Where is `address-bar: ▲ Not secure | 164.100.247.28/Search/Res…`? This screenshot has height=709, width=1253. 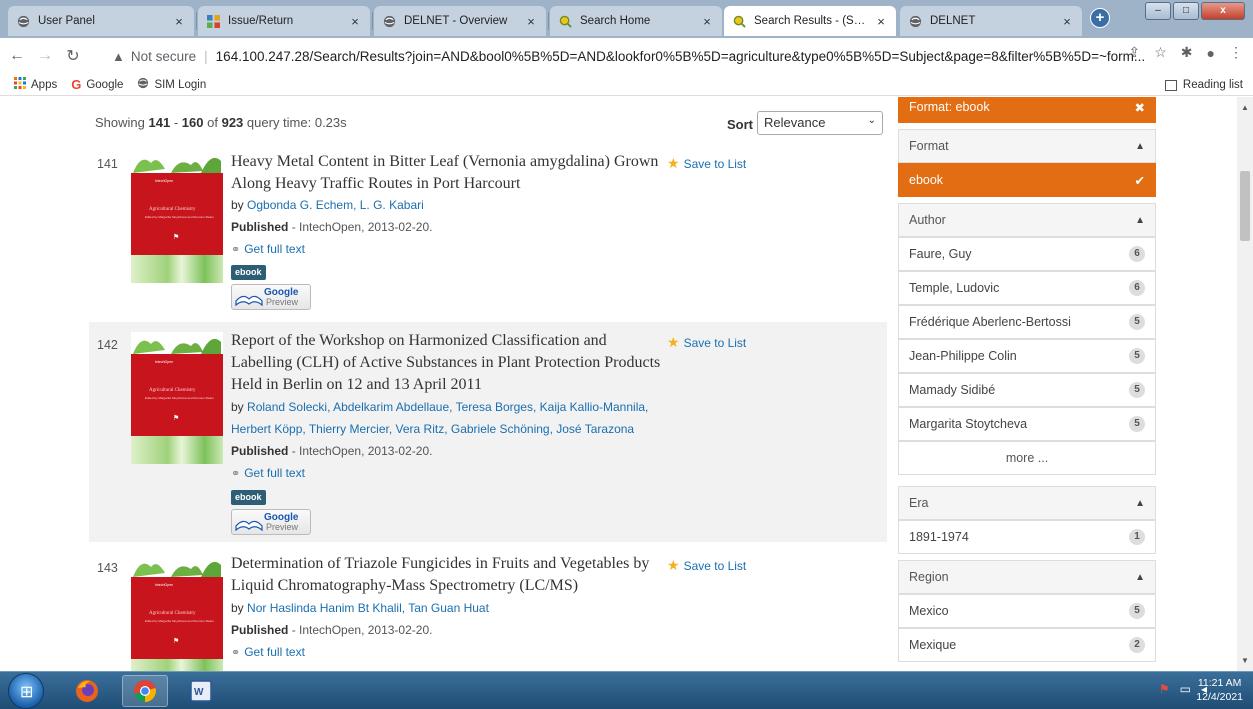 address-bar: ▲ Not secure | 164.100.247.28/Search/Res… is located at coordinates (643, 56).